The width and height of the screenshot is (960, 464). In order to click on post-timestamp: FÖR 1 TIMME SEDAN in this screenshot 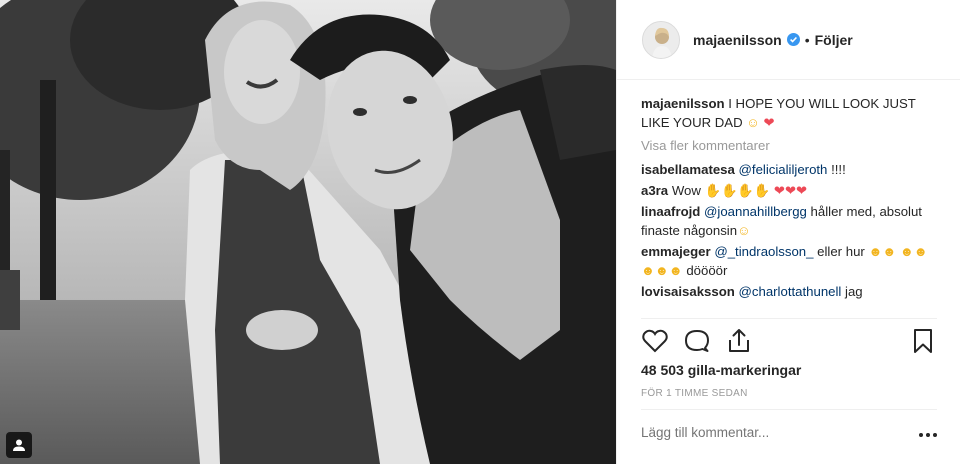, I will do `click(694, 393)`.